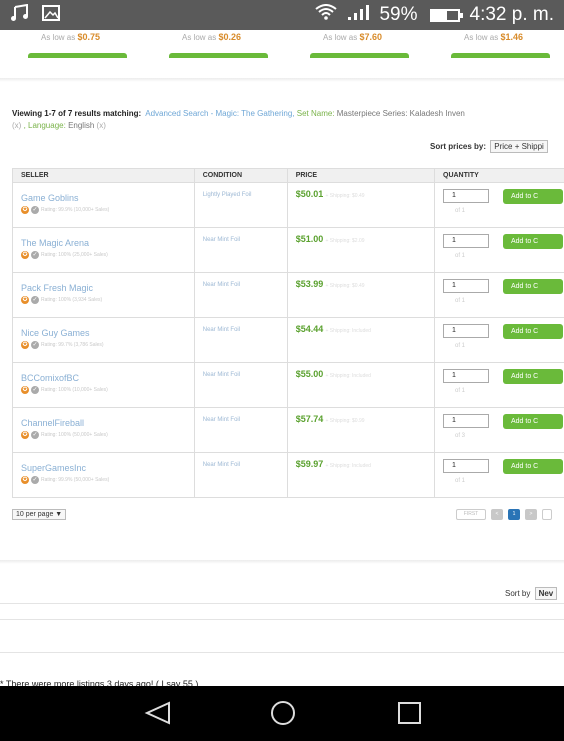  I want to click on price-value: $0.26, so click(229, 37).